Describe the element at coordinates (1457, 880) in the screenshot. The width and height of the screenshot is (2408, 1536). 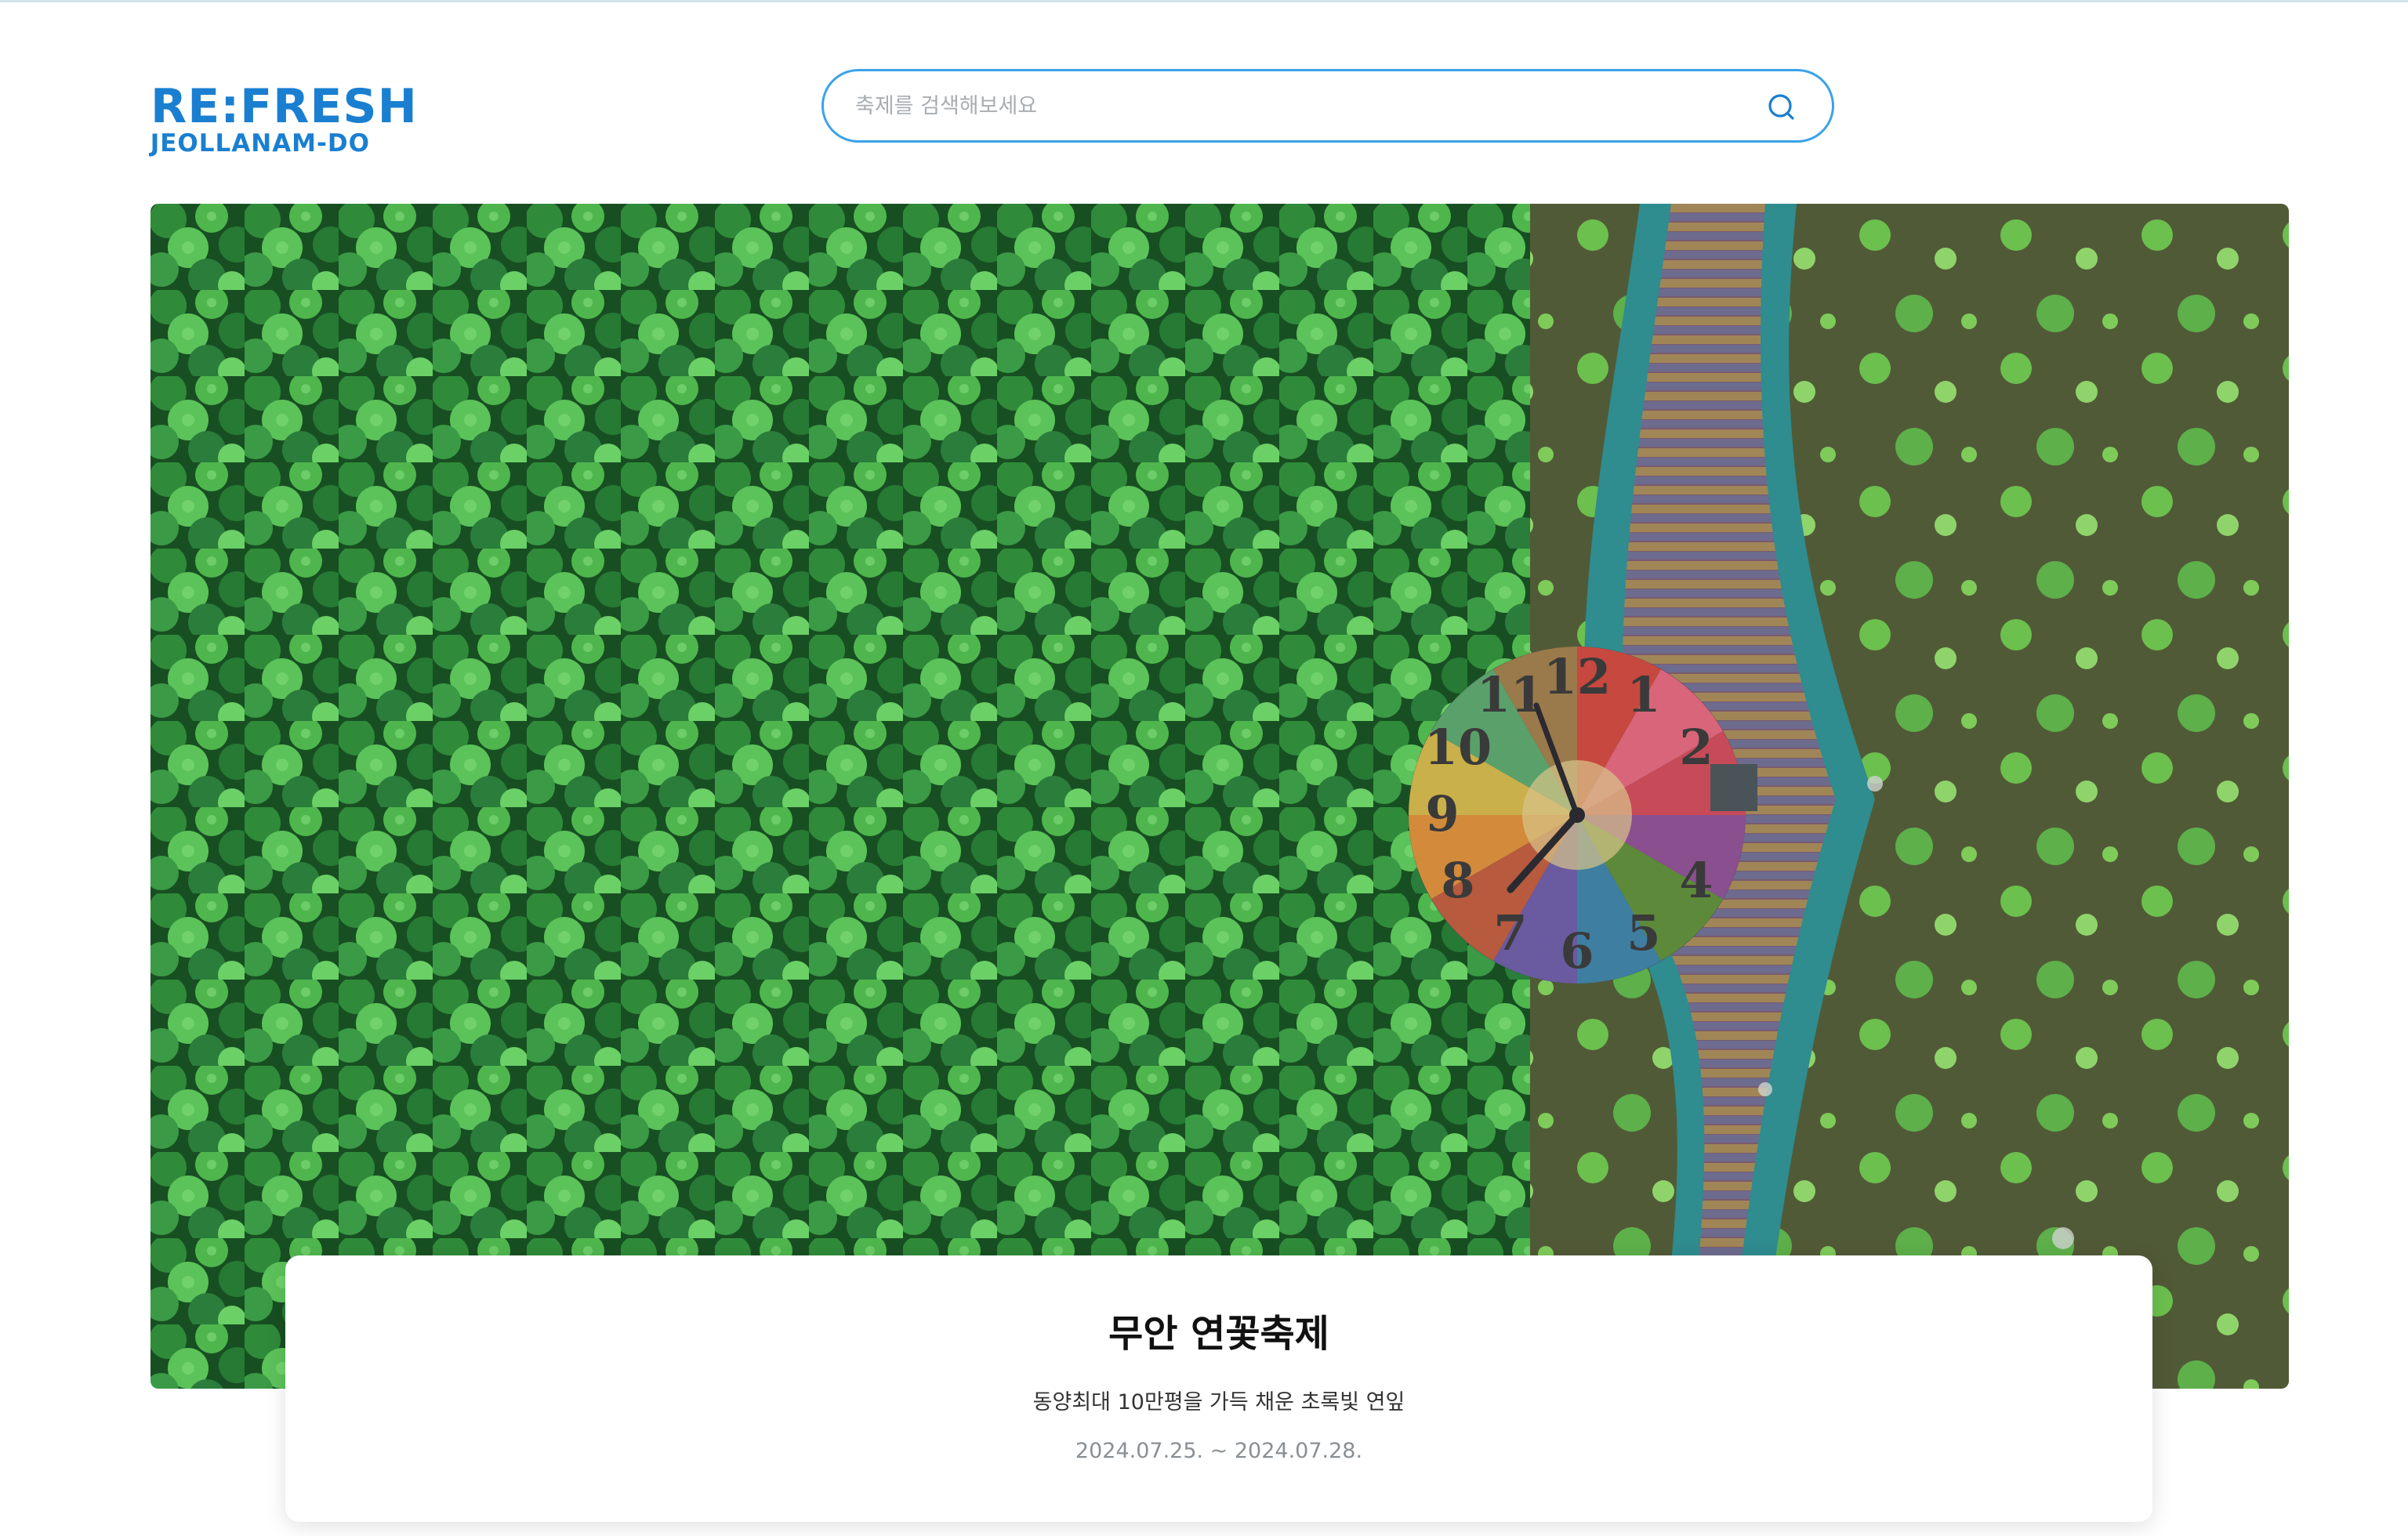
I see `clock-number: 8` at that location.